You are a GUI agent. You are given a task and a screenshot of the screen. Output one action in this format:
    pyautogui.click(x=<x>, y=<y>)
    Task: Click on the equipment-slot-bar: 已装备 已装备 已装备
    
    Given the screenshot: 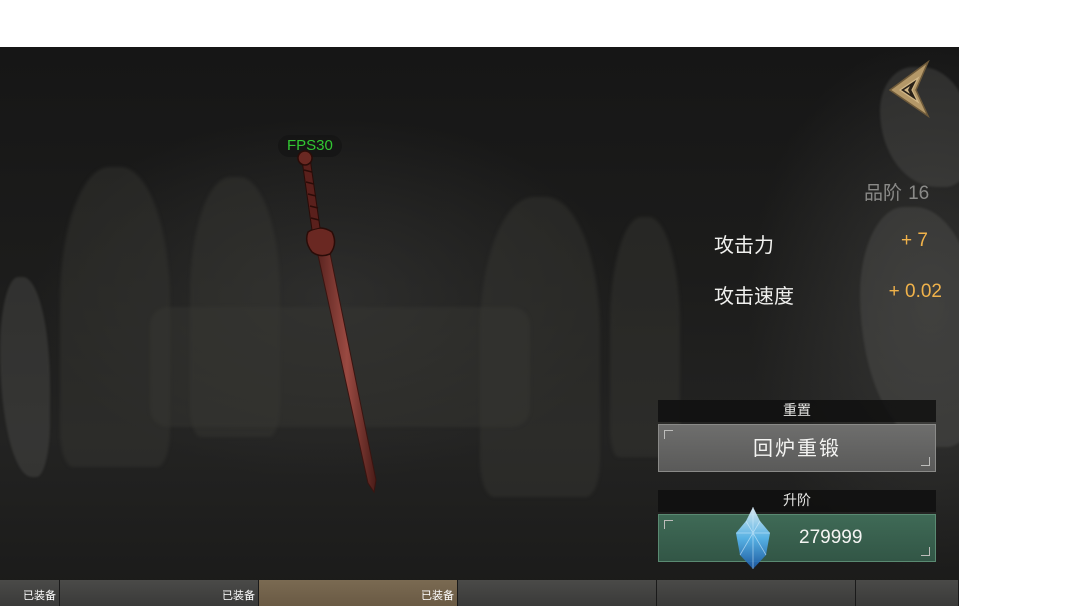 What is the action you would take?
    pyautogui.click(x=479, y=593)
    